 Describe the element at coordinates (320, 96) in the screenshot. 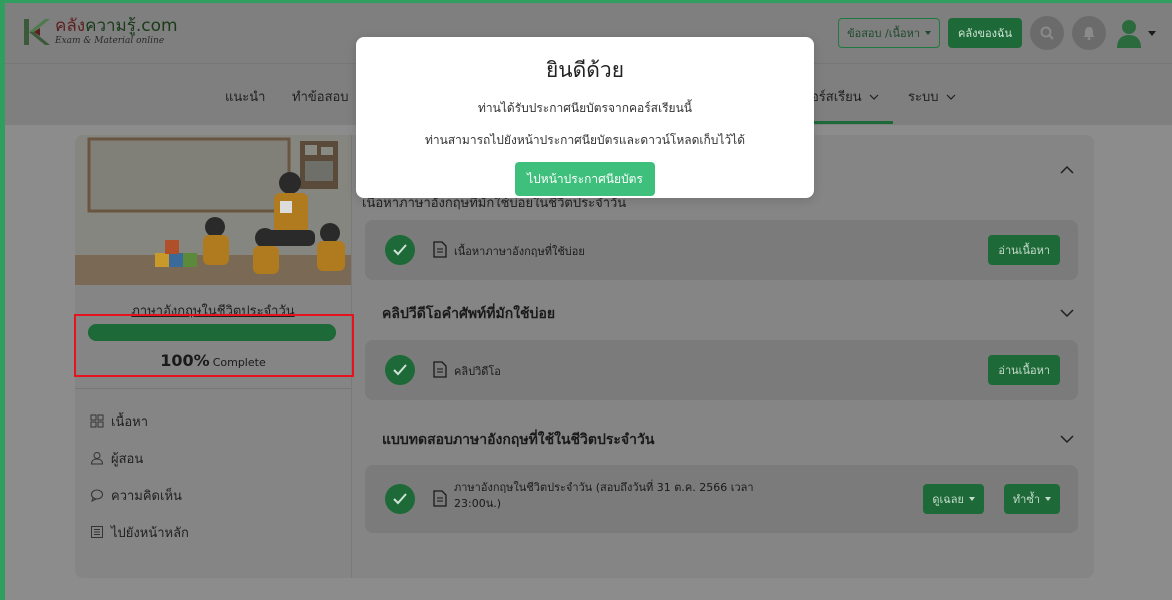

I see `nav-item-take-exam: ทำข้อสอบ` at that location.